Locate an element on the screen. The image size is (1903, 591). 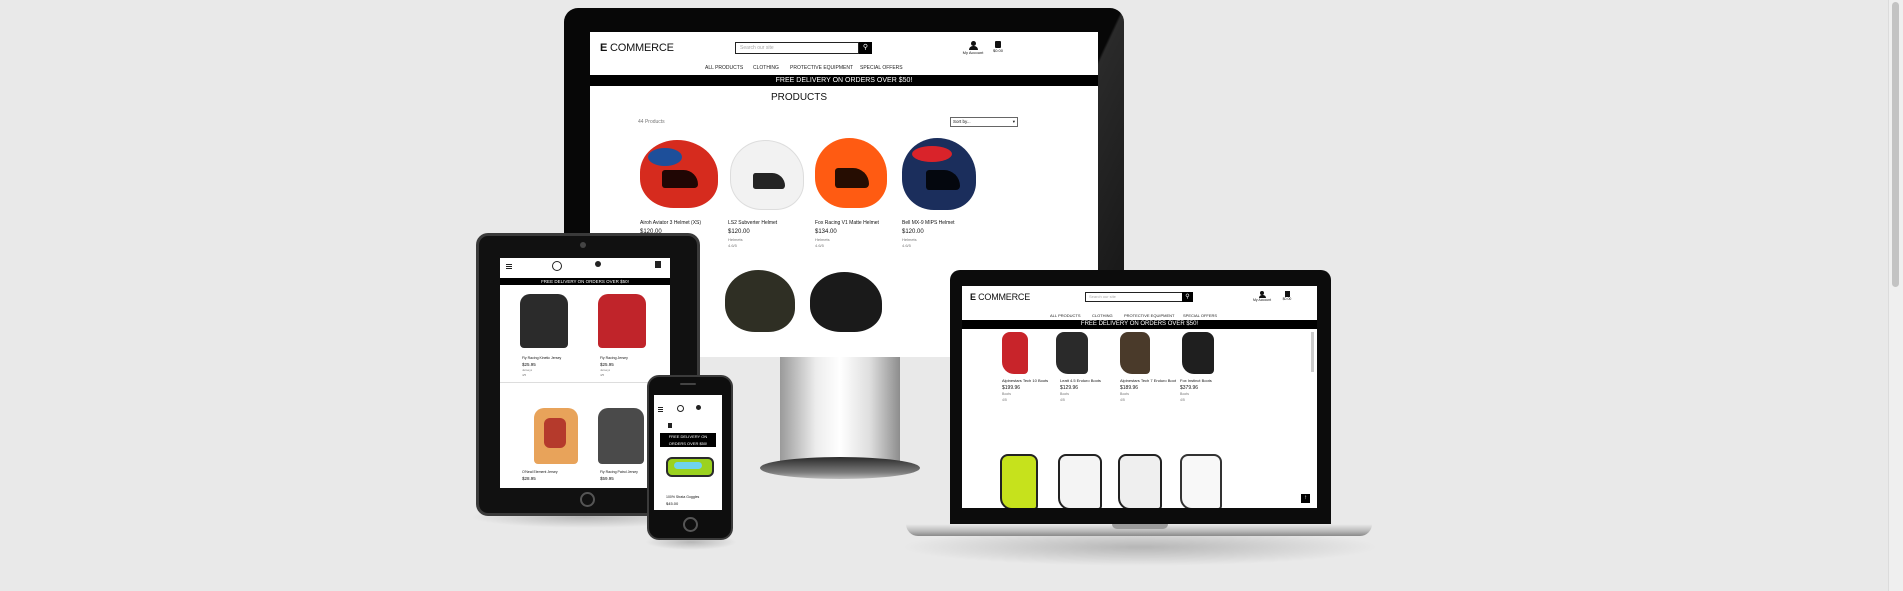
product-name: Fly Racing Jersey is located at coordinates (630, 358).